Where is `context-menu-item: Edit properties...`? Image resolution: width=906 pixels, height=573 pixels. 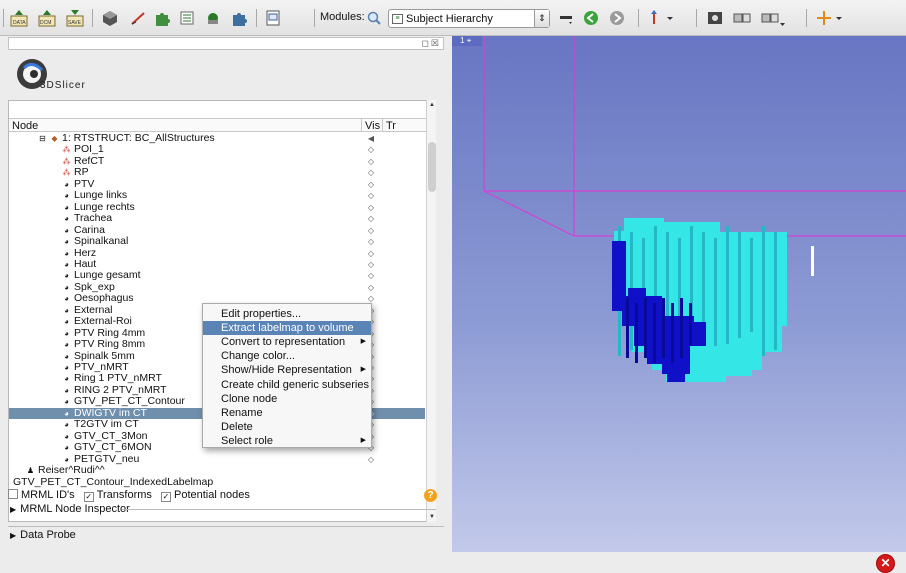
context-menu-item: Edit properties... is located at coordinates (287, 314).